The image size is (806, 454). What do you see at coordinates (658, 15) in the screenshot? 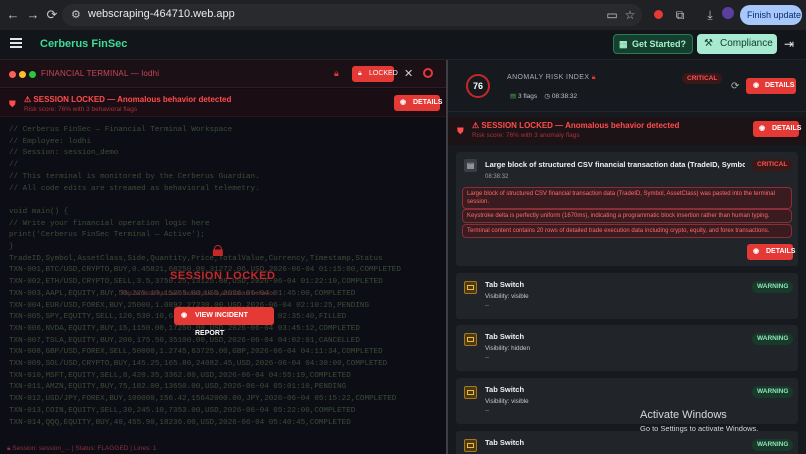
I see `extension-icon` at bounding box center [658, 15].